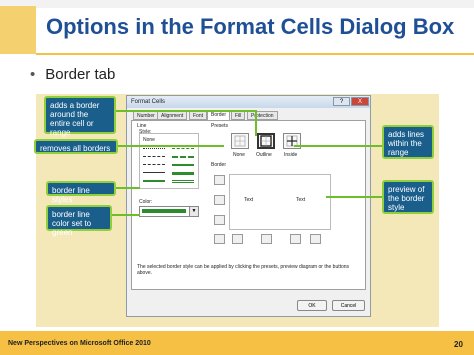  What do you see at coordinates (295, 239) in the screenshot?
I see `border-right-button` at bounding box center [295, 239].